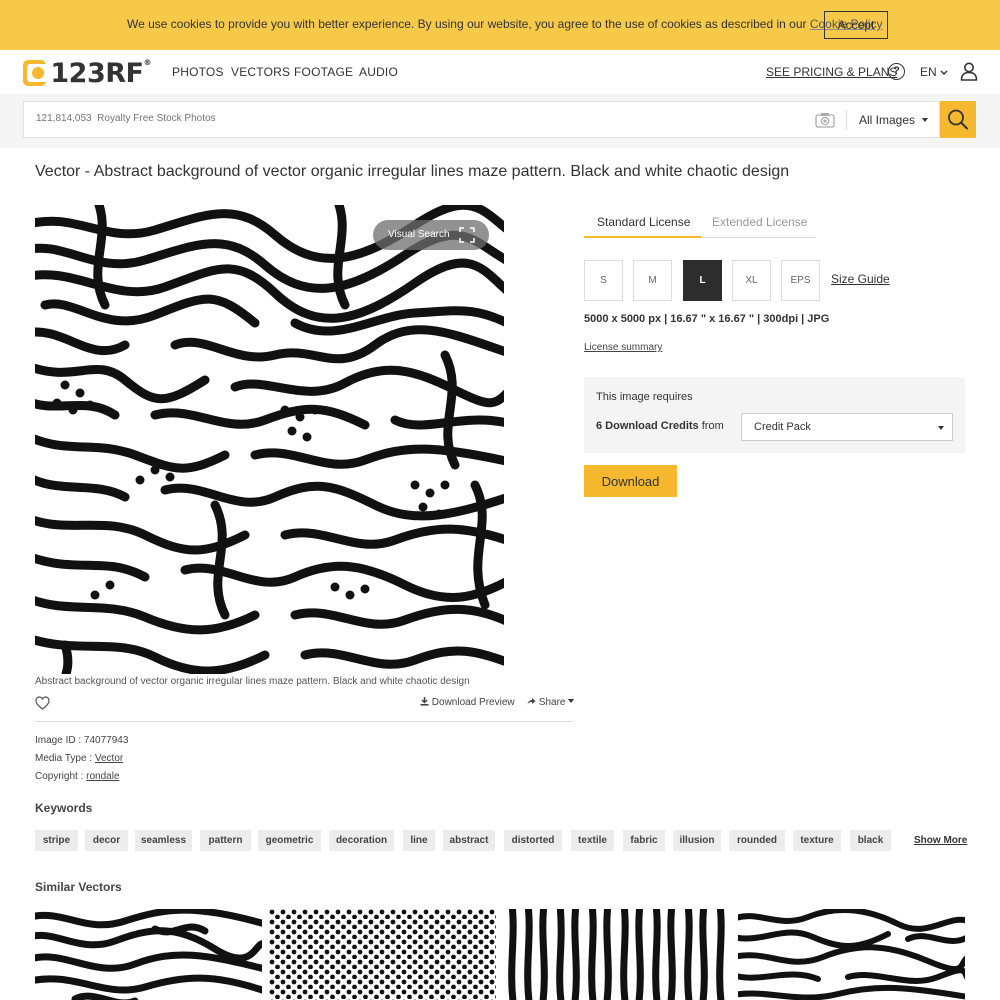 This screenshot has width=1000, height=1000. What do you see at coordinates (77, 776) in the screenshot?
I see `copyright-row: Copyright : rondale` at bounding box center [77, 776].